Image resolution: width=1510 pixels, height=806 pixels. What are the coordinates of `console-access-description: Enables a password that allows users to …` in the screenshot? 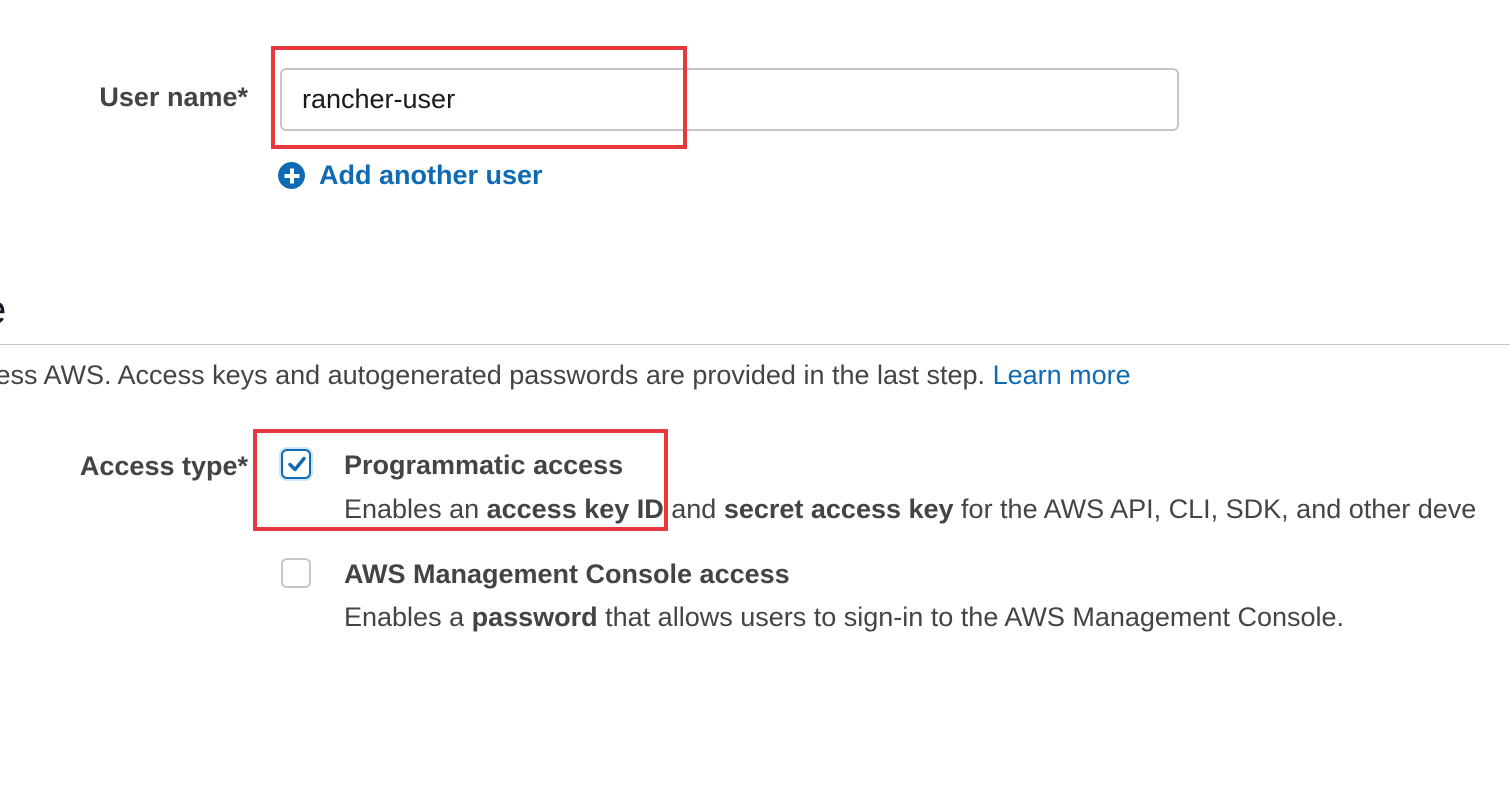 It's located at (844, 617).